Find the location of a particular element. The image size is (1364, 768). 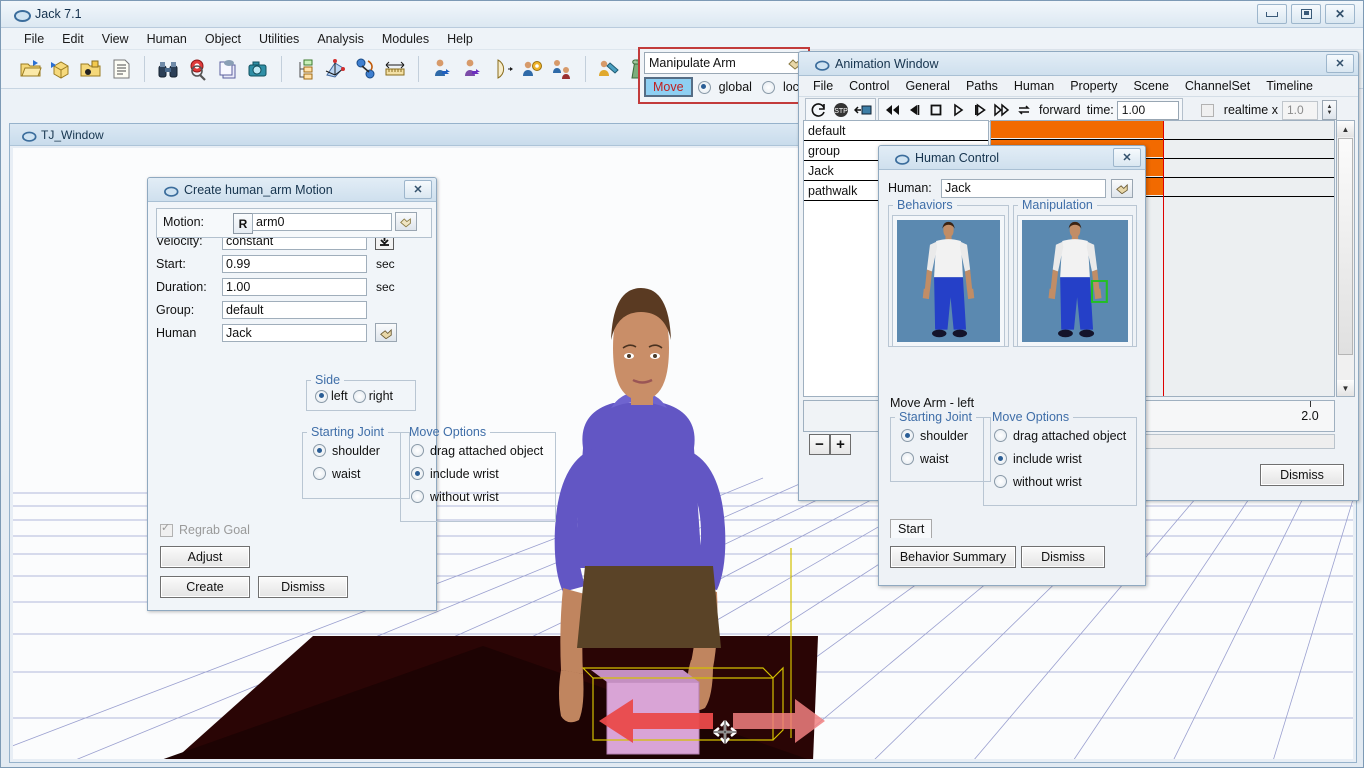

menu-modules: Modules is located at coordinates (405, 39).